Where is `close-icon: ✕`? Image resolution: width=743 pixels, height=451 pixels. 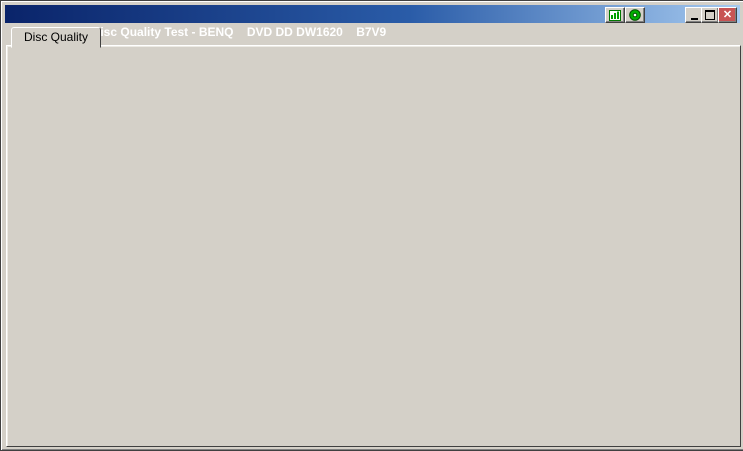 close-icon: ✕ is located at coordinates (727, 15).